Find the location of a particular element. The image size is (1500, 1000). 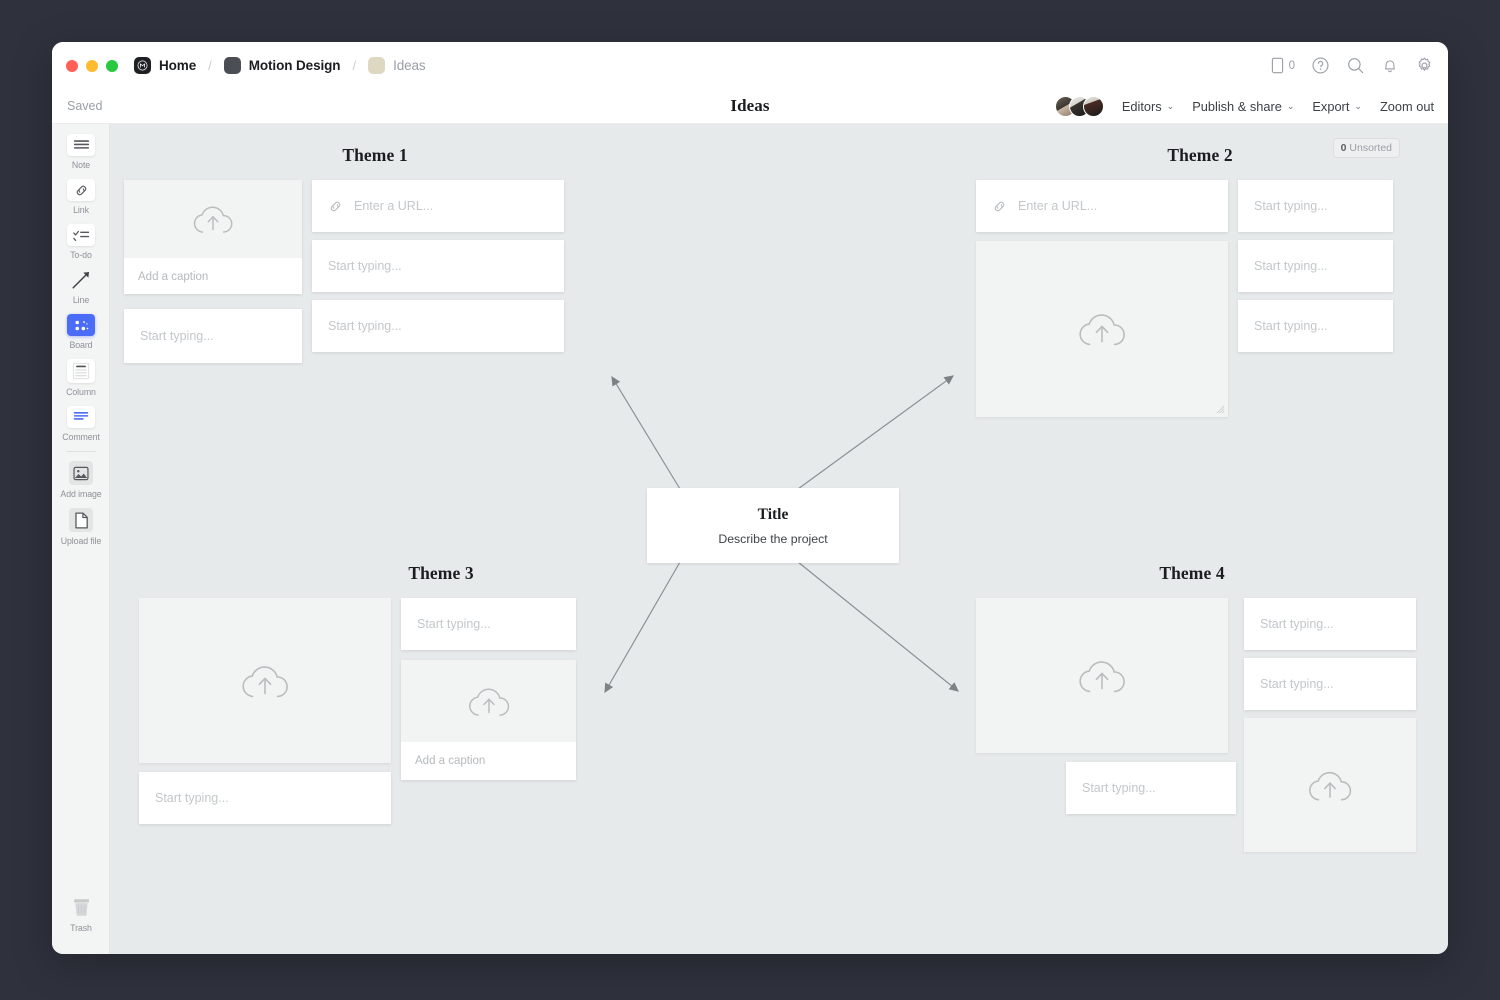

export-menu: Export ⌄ is located at coordinates (1337, 106).